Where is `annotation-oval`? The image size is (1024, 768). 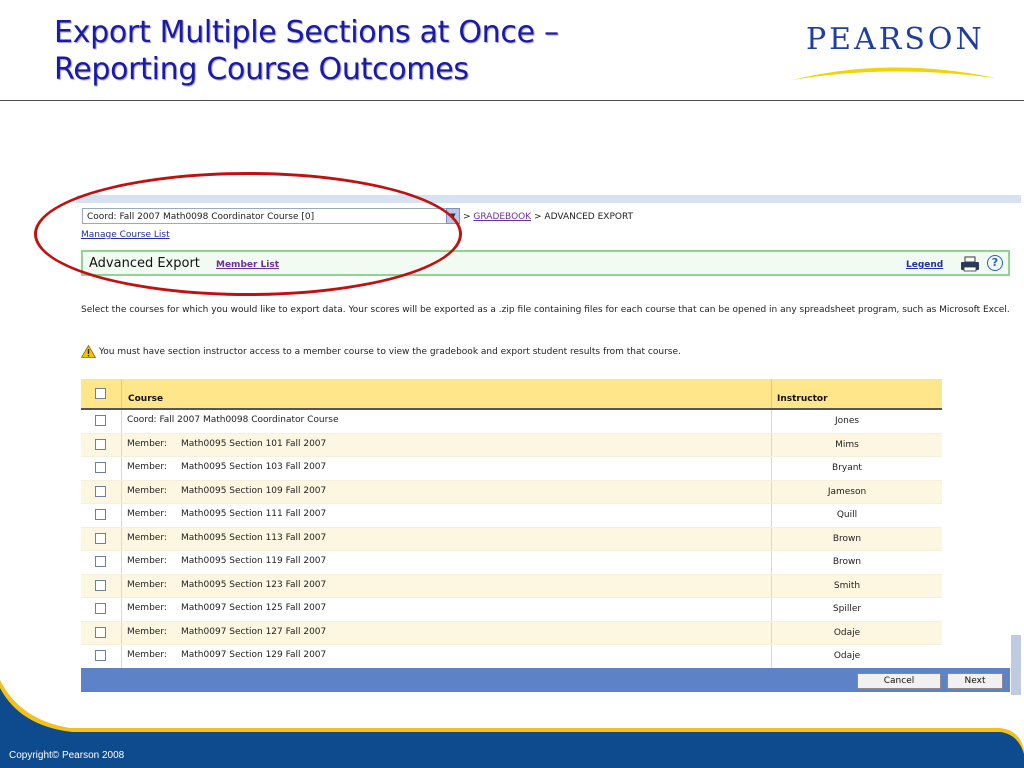
annotation-oval is located at coordinates (248, 234).